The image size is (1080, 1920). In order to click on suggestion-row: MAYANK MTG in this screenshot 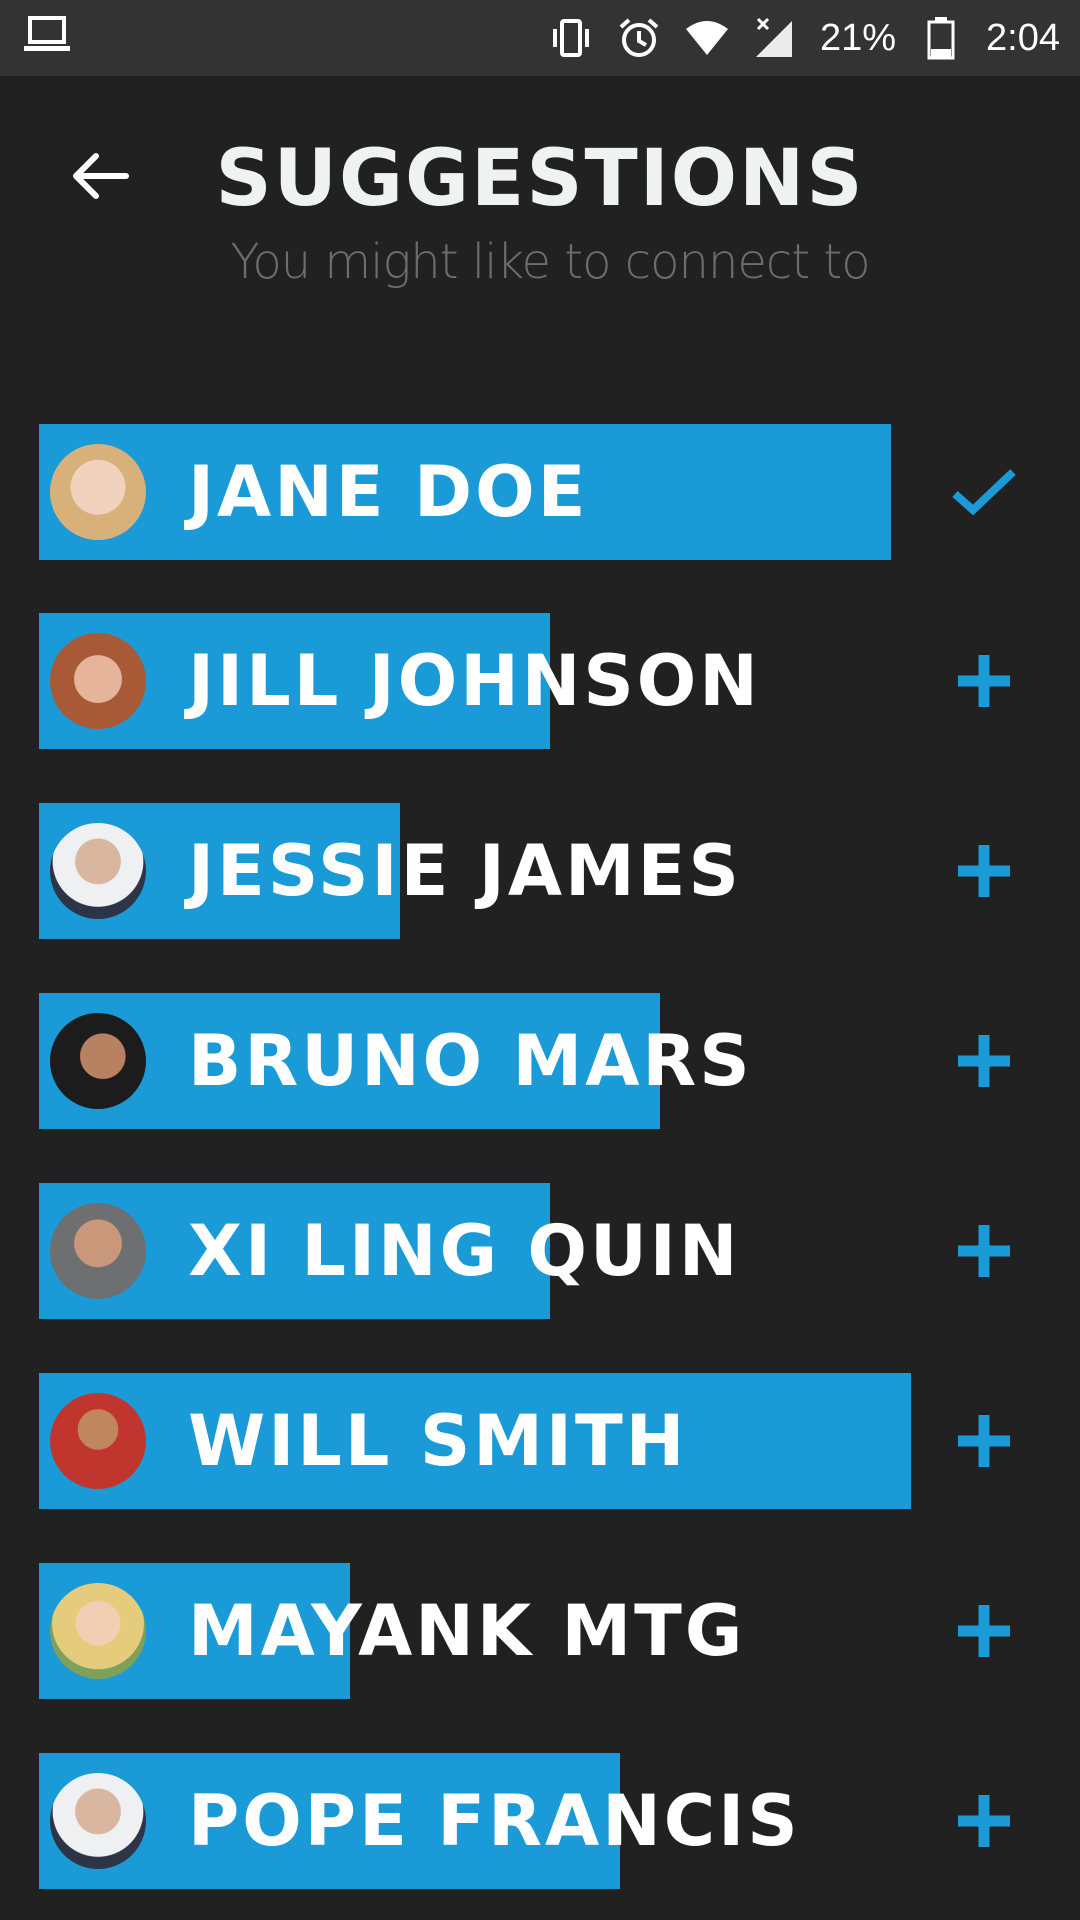, I will do `click(540, 1631)`.